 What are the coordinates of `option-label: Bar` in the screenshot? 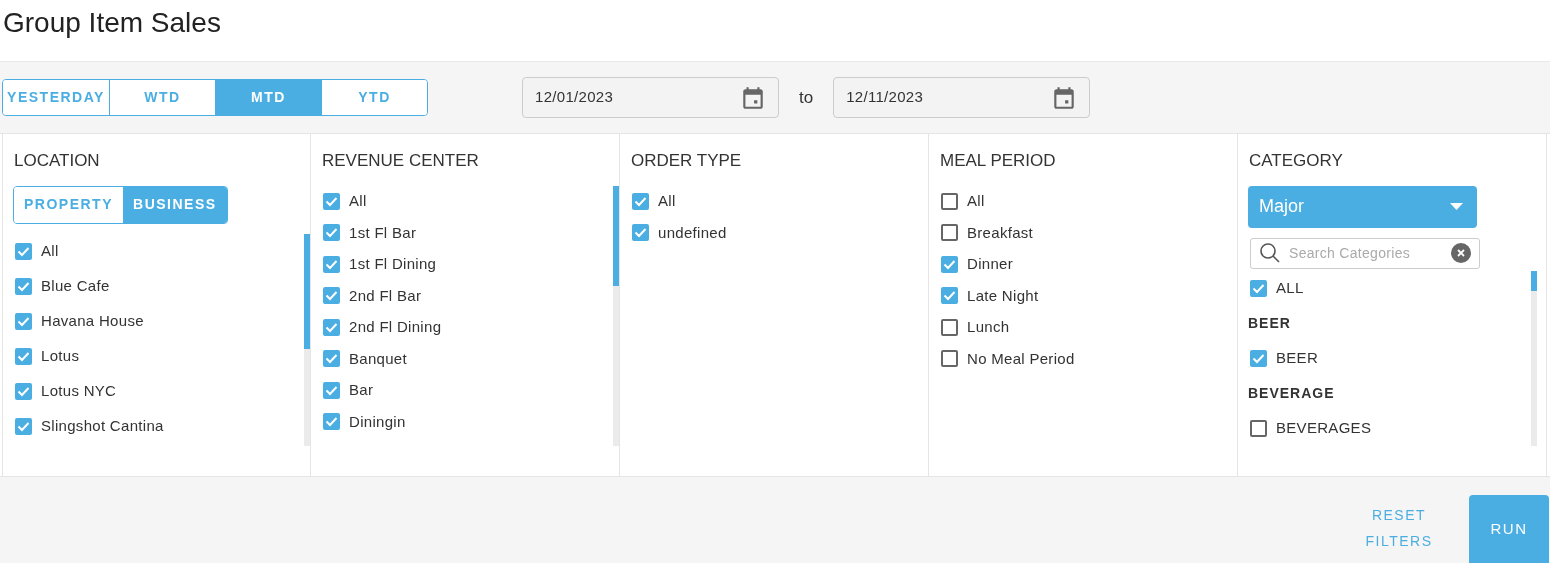 It's located at (361, 390).